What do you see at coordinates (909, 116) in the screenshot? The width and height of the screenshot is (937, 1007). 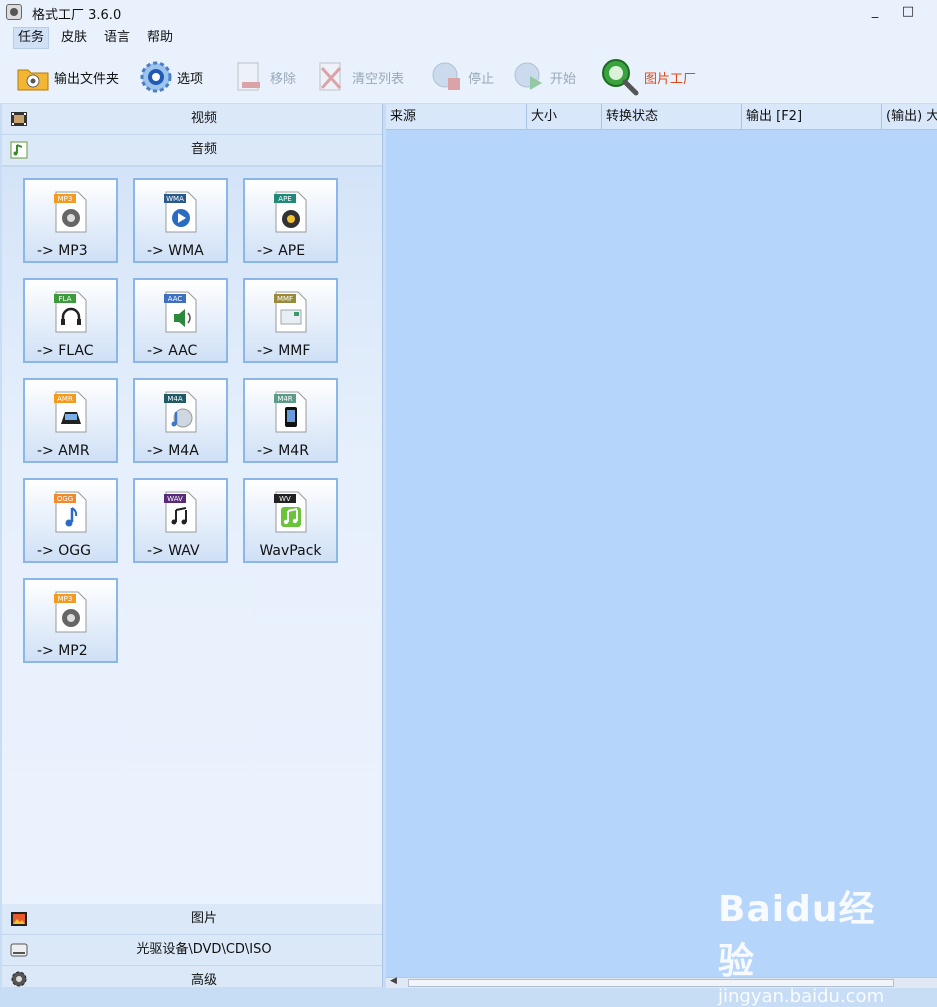 I see `column-output-size: (输出) 大` at bounding box center [909, 116].